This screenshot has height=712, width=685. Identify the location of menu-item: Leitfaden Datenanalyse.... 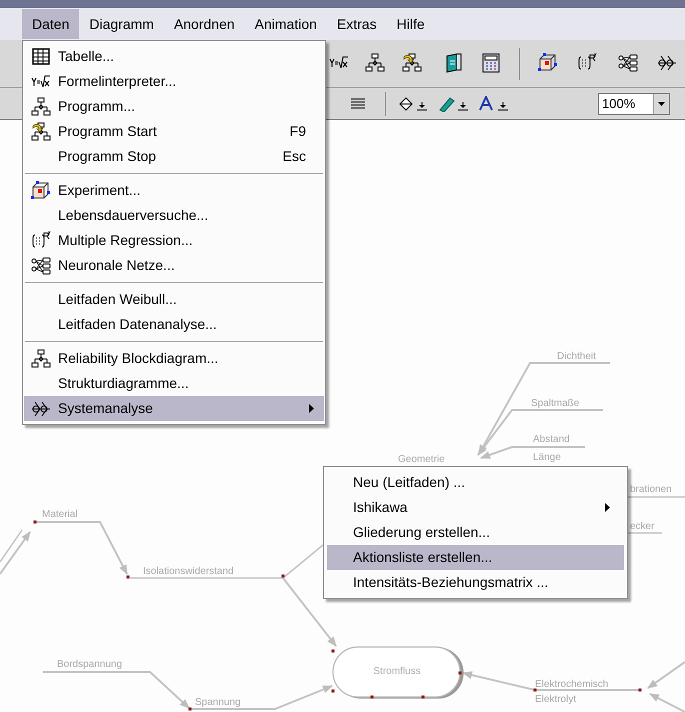
(174, 324).